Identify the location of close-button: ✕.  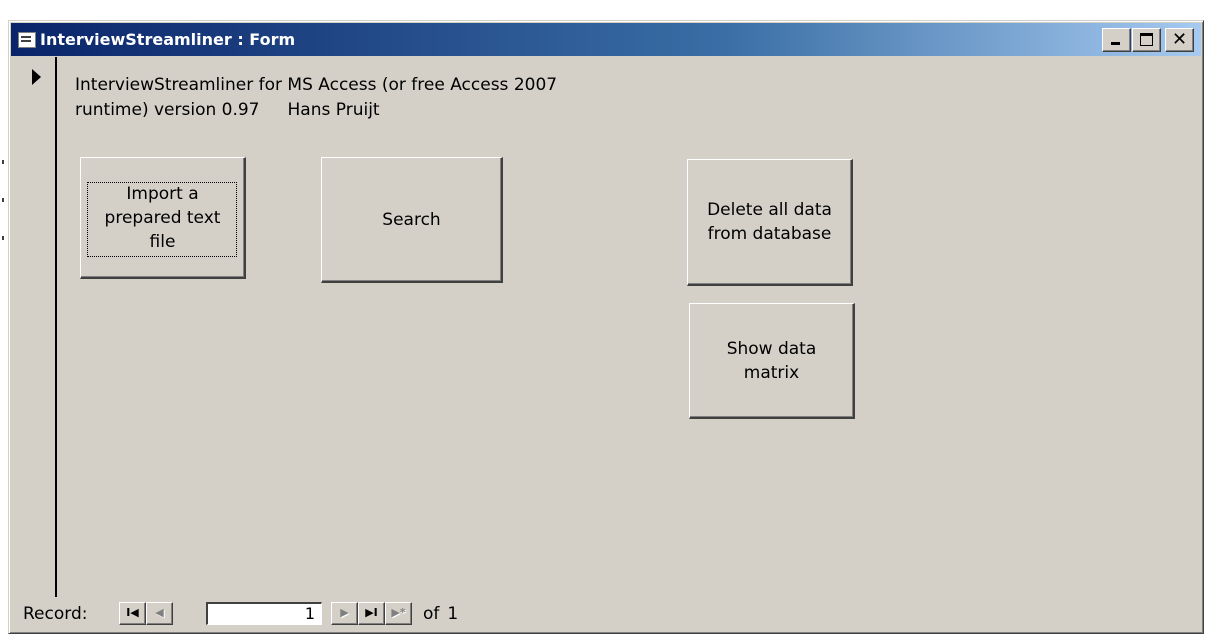
(1179, 40).